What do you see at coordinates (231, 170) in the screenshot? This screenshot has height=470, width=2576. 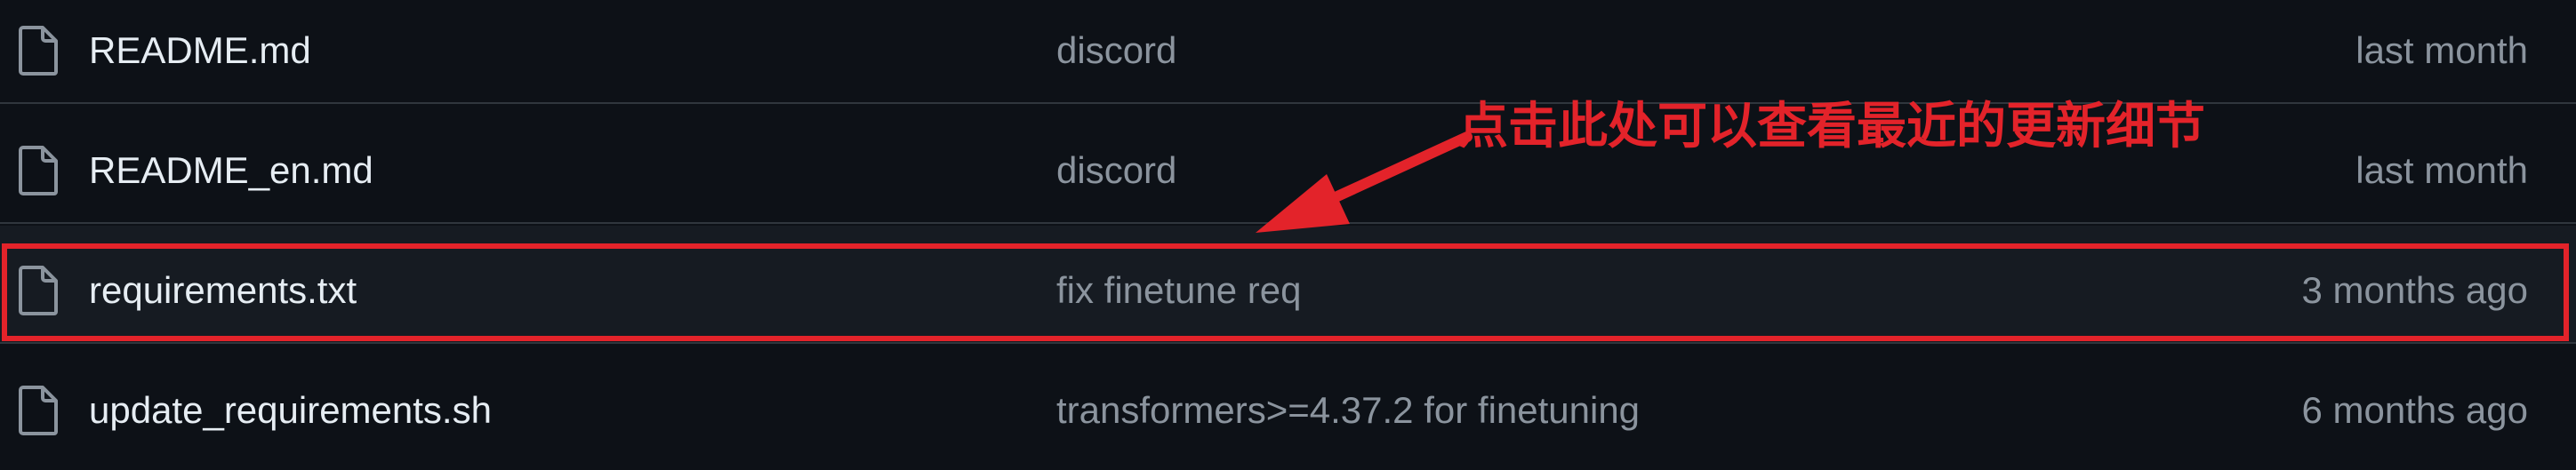 I see `file-name-link: README_en.md` at bounding box center [231, 170].